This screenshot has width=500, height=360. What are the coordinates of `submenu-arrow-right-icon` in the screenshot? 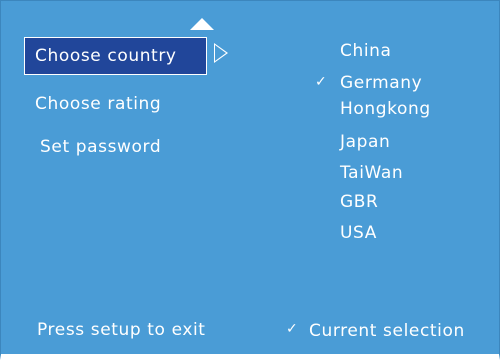 It's located at (221, 53).